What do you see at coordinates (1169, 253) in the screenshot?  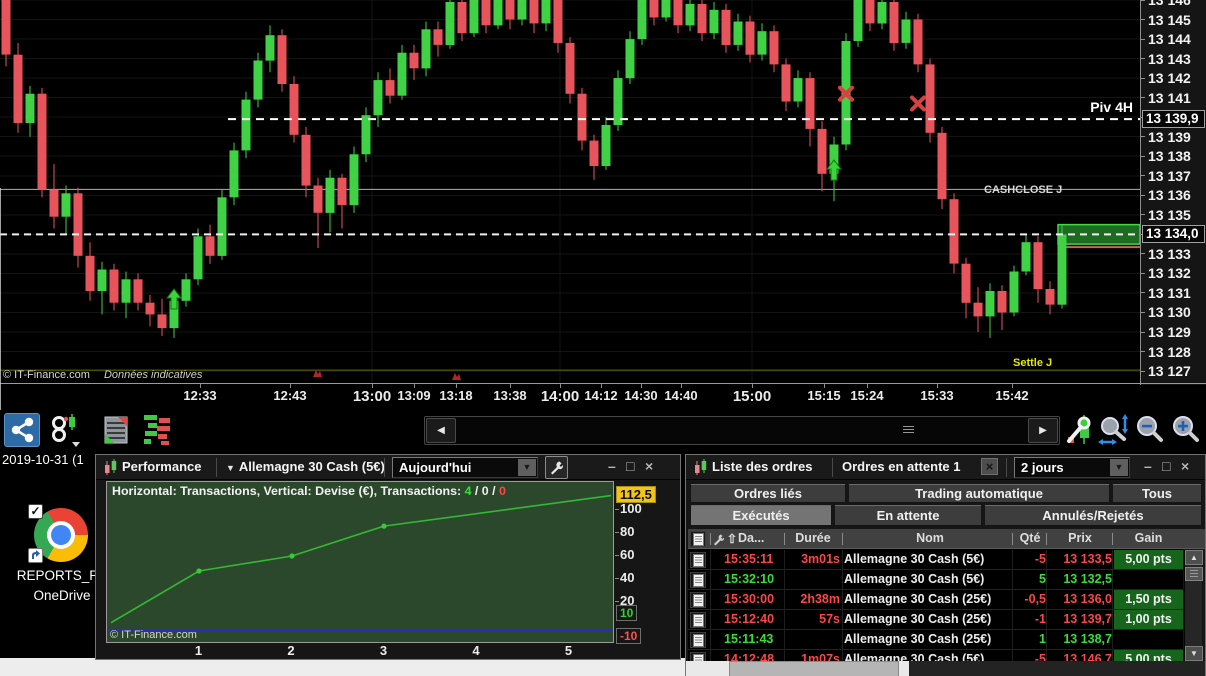 I see `price-axis-label: 13 133` at bounding box center [1169, 253].